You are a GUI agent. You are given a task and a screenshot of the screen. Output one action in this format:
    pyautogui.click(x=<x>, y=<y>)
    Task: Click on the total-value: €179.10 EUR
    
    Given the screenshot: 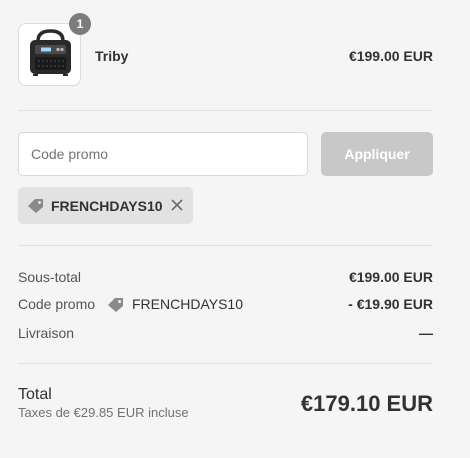 What is the action you would take?
    pyautogui.click(x=366, y=403)
    